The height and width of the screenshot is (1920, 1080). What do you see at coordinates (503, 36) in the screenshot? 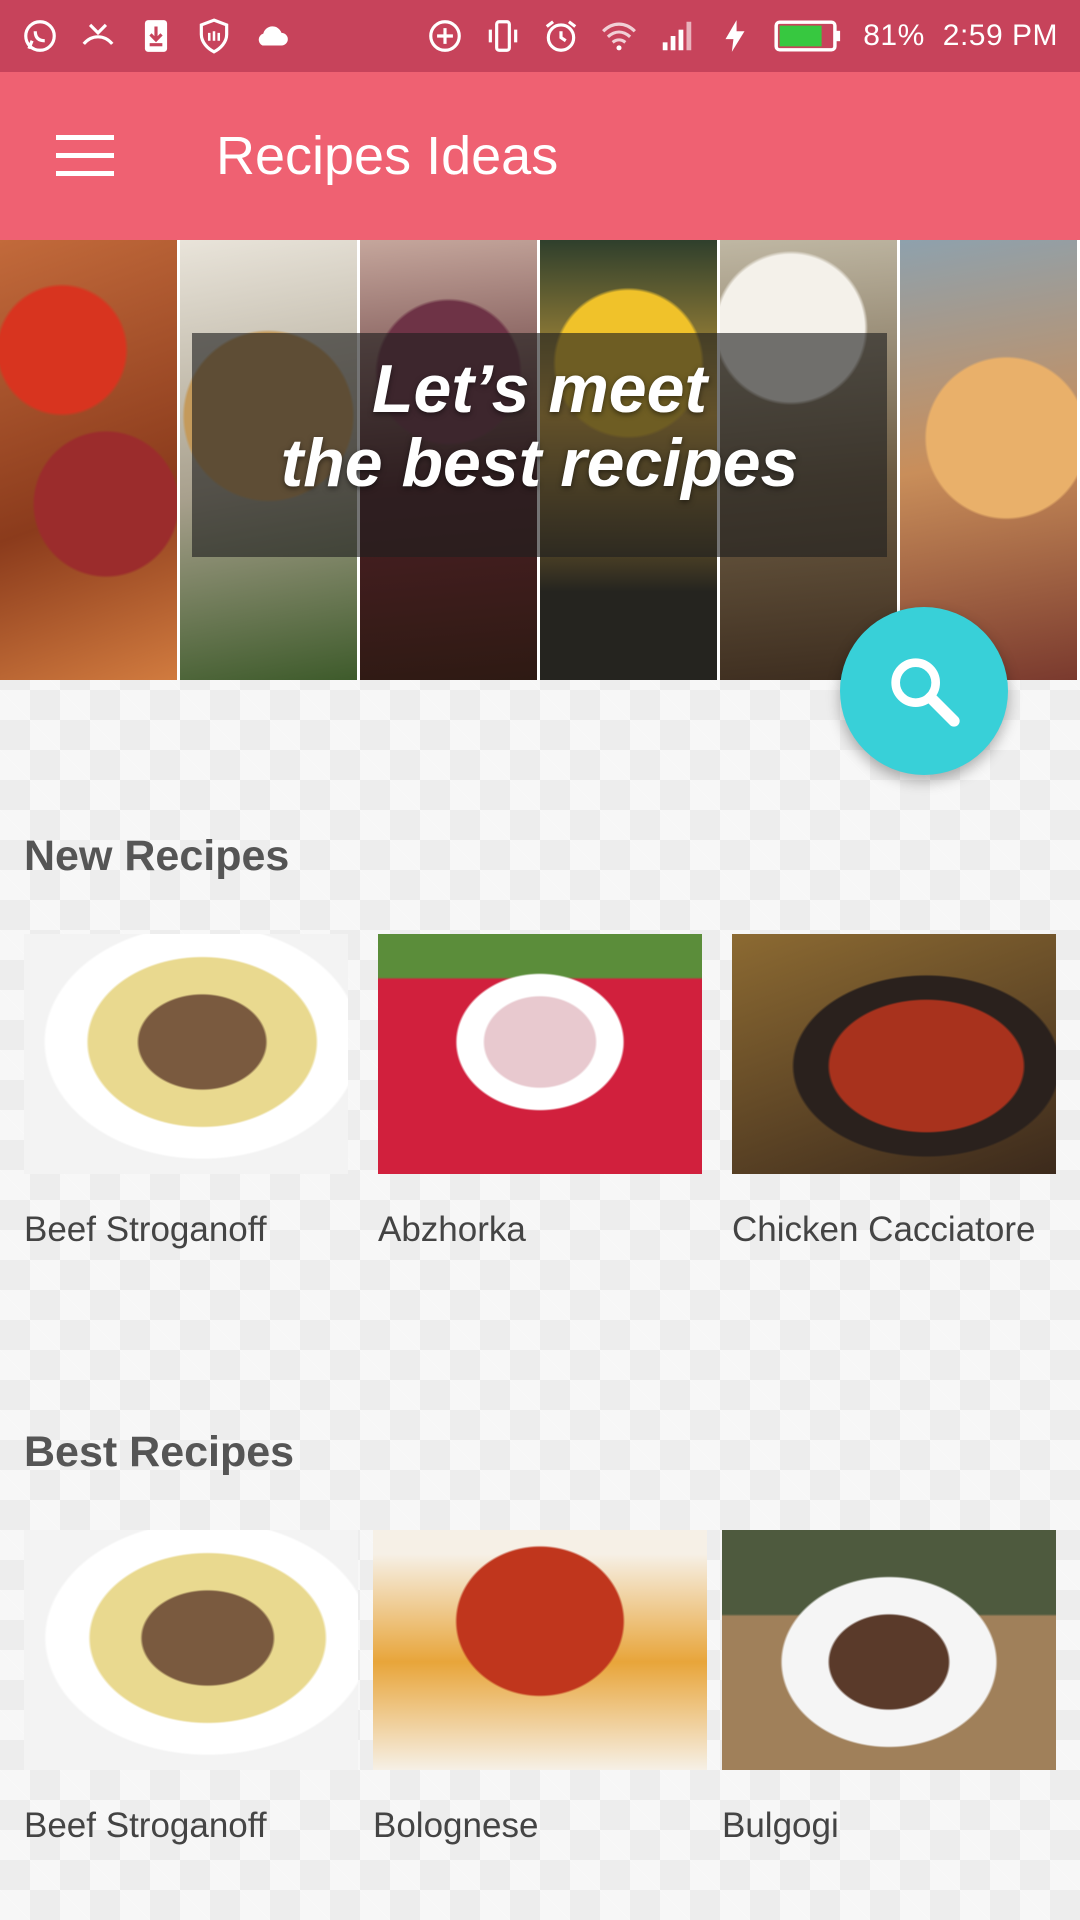
I see `vibrate-icon` at bounding box center [503, 36].